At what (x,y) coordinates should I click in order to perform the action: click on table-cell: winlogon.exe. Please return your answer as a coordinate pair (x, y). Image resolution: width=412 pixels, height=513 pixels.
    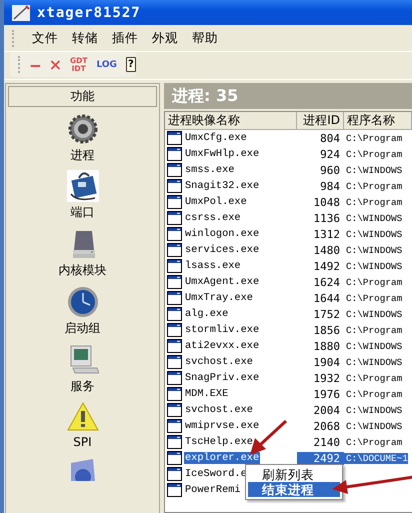
    Looking at the image, I should click on (222, 234).